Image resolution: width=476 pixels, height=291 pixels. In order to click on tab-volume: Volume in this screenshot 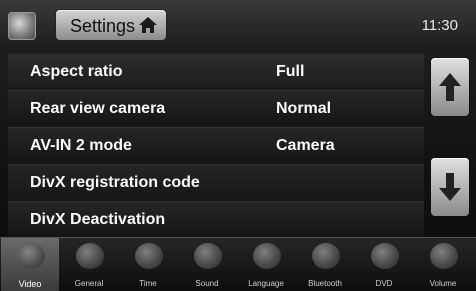, I will do `click(443, 264)`.